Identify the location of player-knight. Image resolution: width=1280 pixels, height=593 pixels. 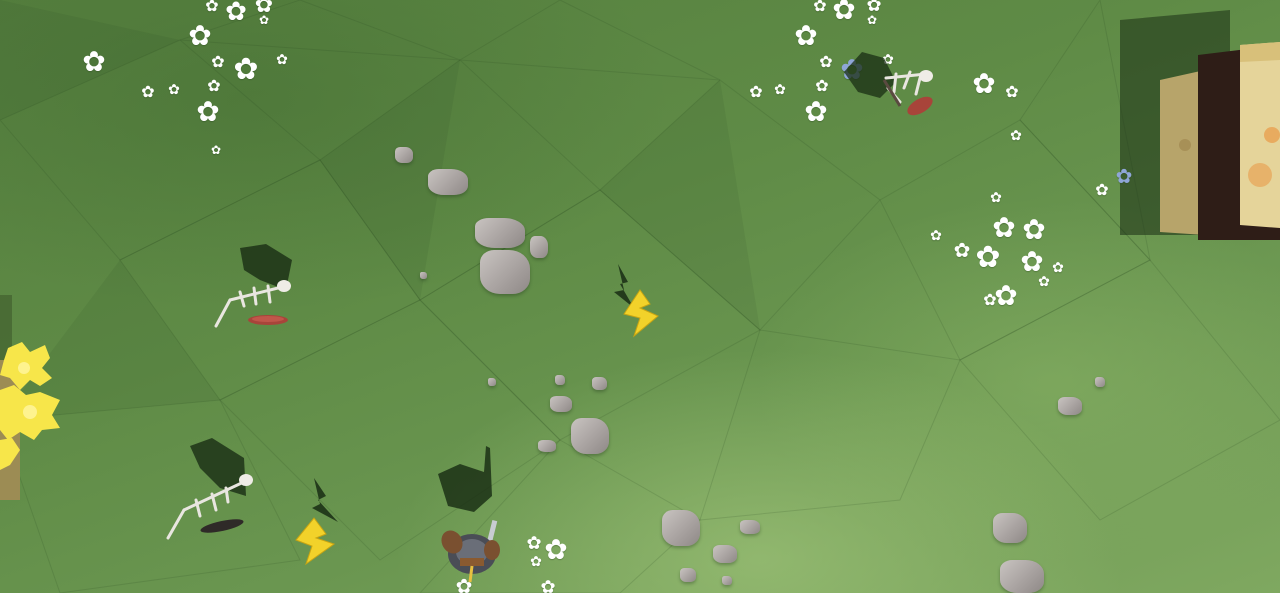
(474, 515).